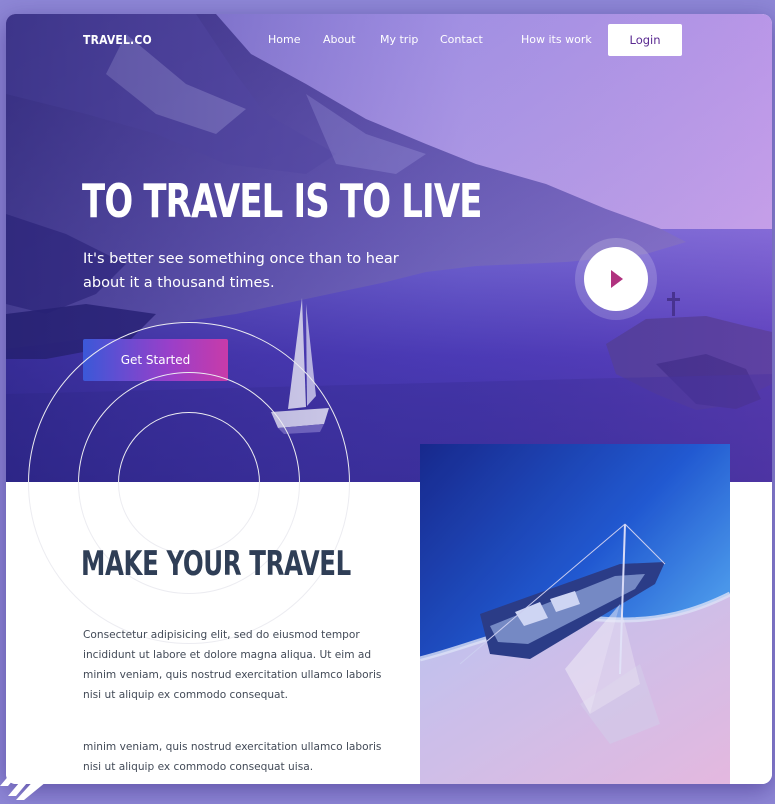  I want to click on hero-title: TO TRAVEL IS TO LIVE, so click(282, 201).